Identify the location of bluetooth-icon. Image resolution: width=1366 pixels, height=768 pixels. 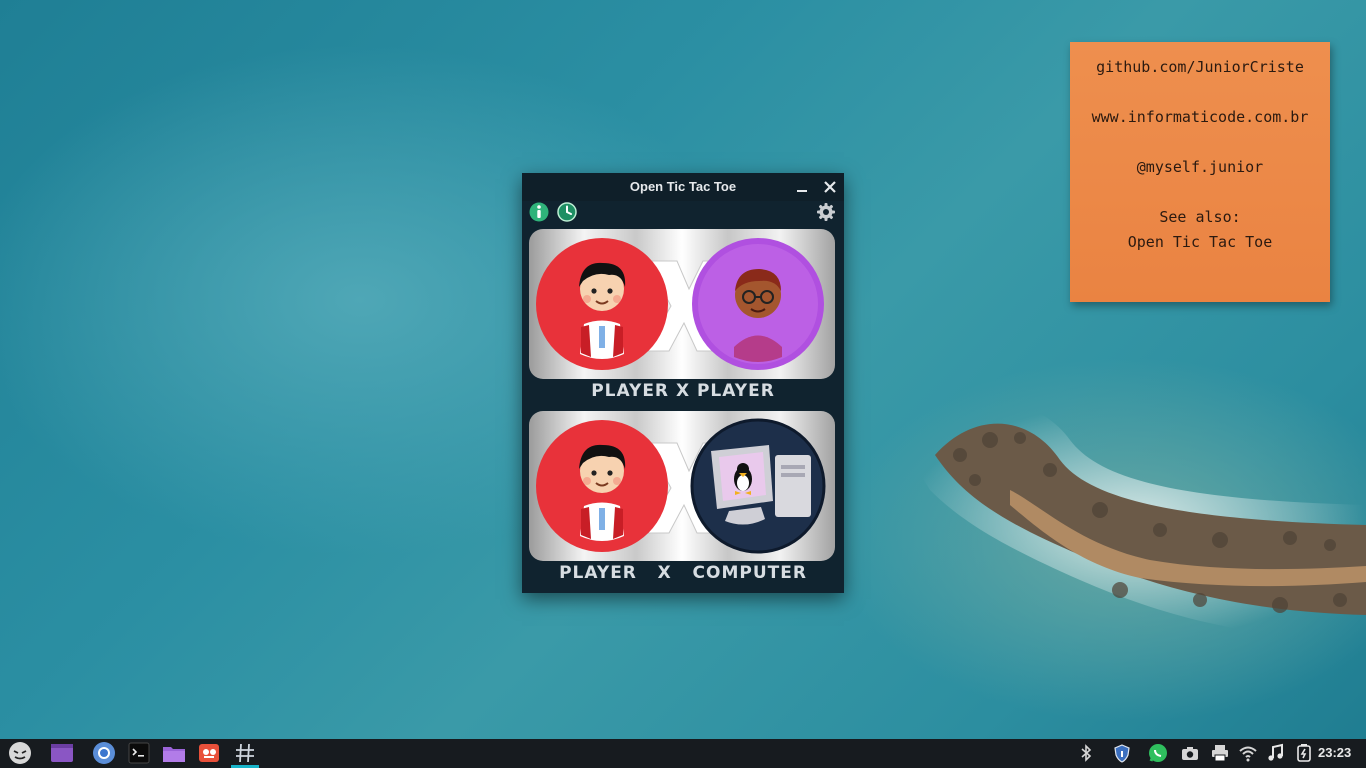
(1086, 753).